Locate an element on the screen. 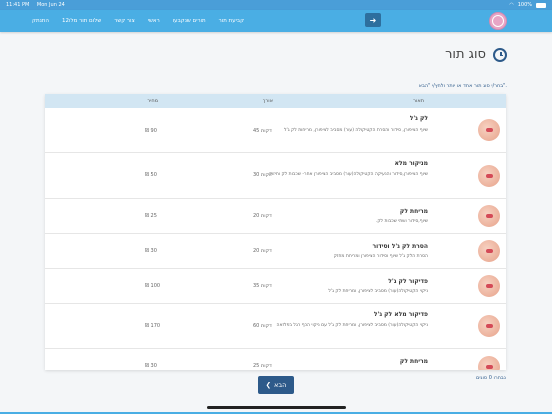  table-header: תאור אורך מחיר is located at coordinates (275, 101).